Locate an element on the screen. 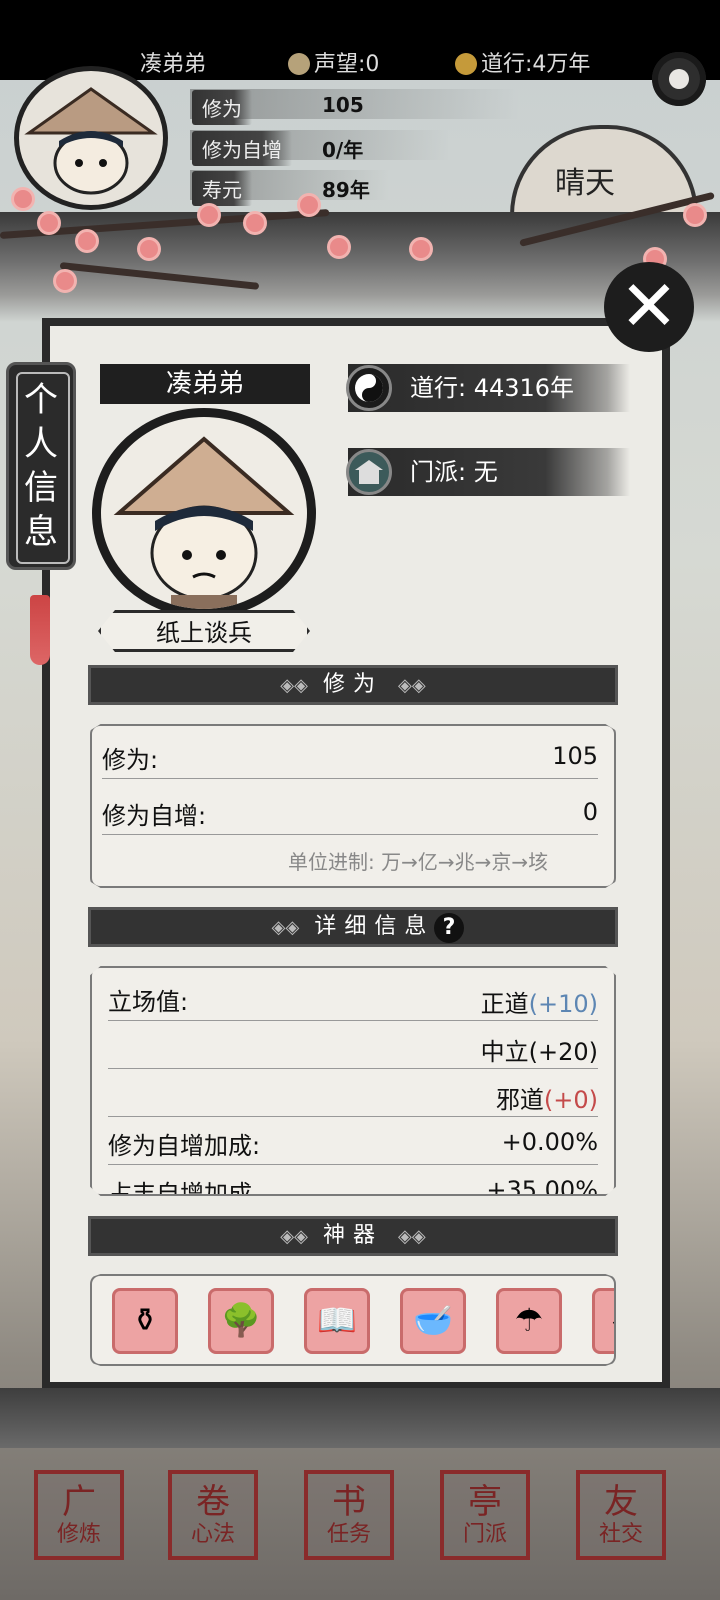 The height and width of the screenshot is (1600, 720). social-icon: 友 is located at coordinates (621, 1502).